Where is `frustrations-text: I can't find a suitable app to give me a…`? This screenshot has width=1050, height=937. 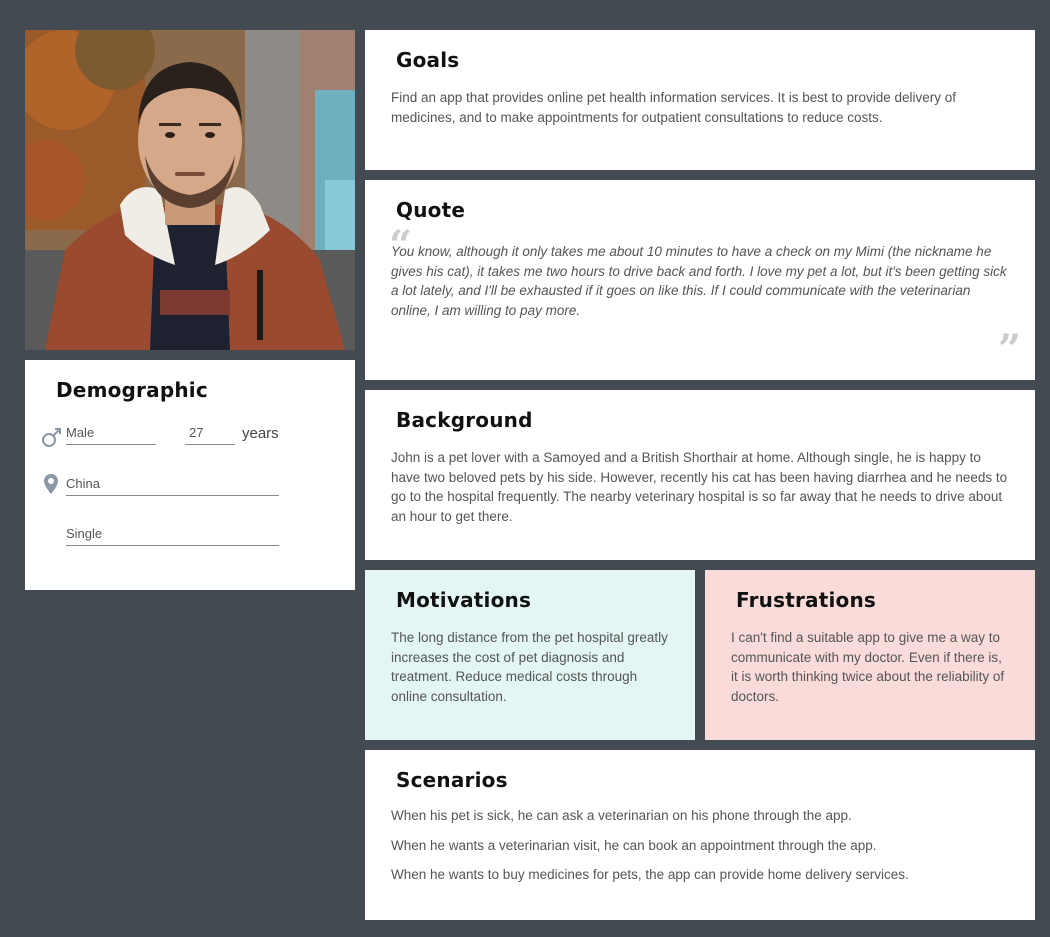
frustrations-text: I can't find a suitable app to give me a… is located at coordinates (868, 667).